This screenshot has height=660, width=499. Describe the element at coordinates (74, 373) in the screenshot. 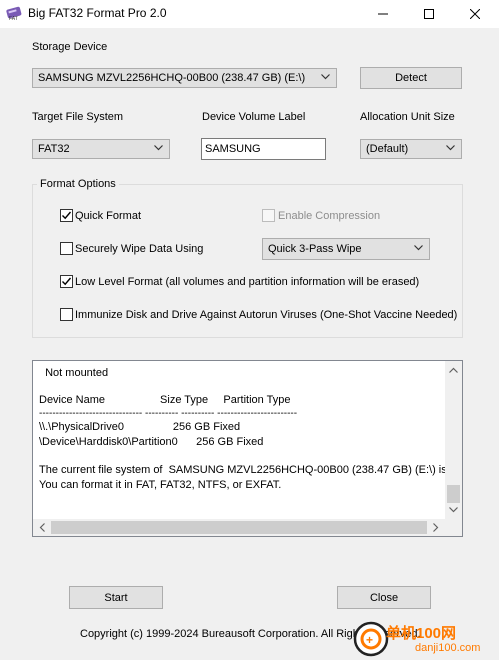

I see `log-line: Not mounted` at that location.